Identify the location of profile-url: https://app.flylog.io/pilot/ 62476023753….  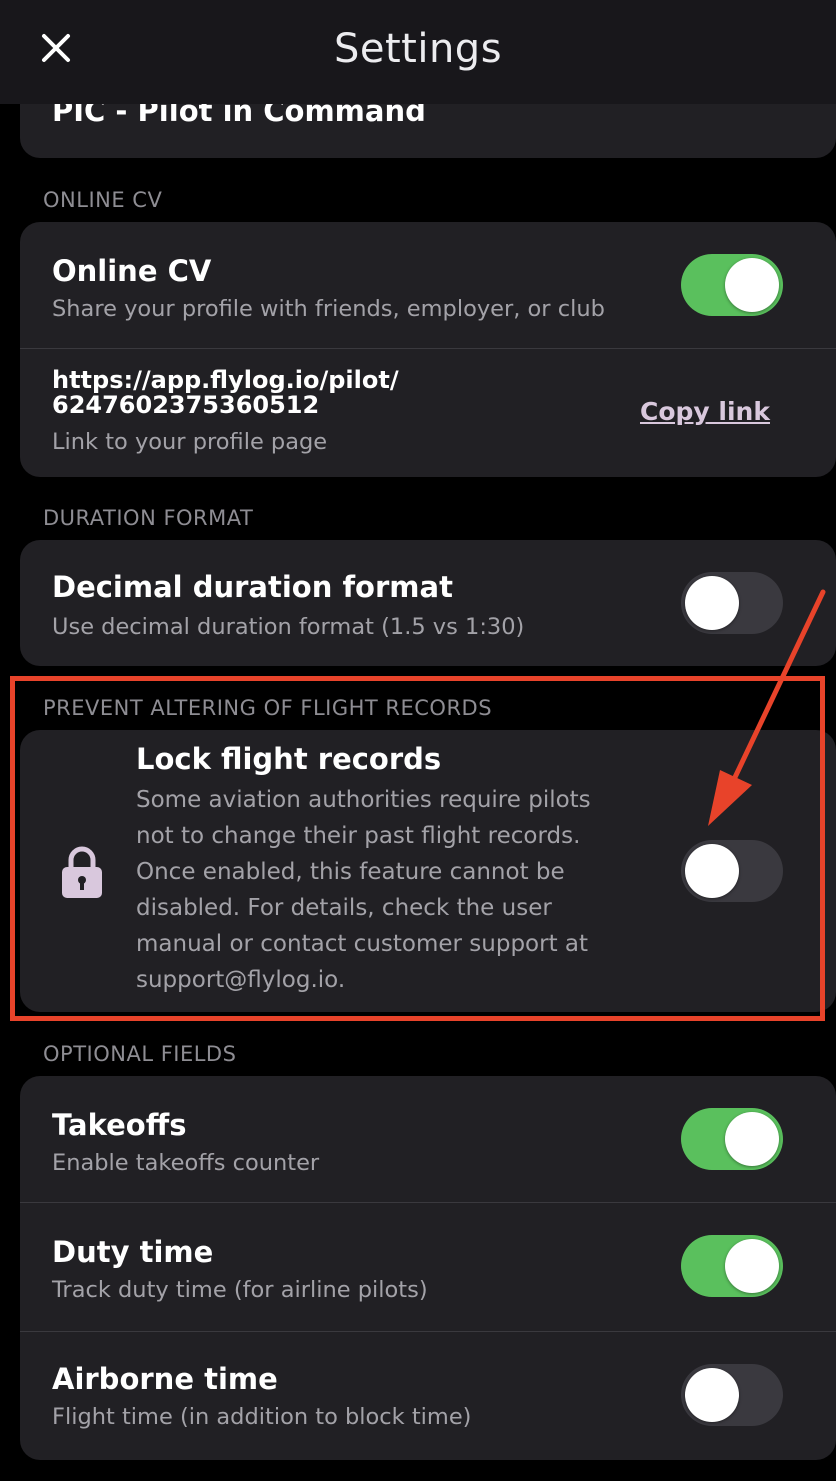
(225, 393).